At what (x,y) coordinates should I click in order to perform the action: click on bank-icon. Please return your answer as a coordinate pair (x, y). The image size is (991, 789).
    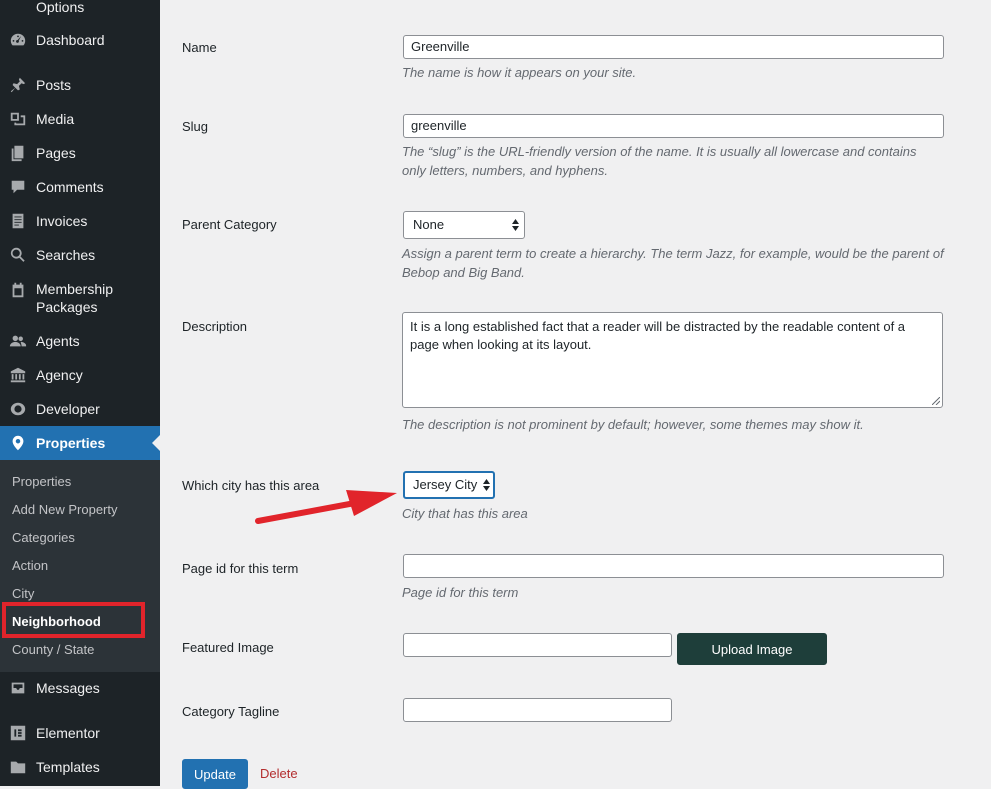
    Looking at the image, I should click on (18, 375).